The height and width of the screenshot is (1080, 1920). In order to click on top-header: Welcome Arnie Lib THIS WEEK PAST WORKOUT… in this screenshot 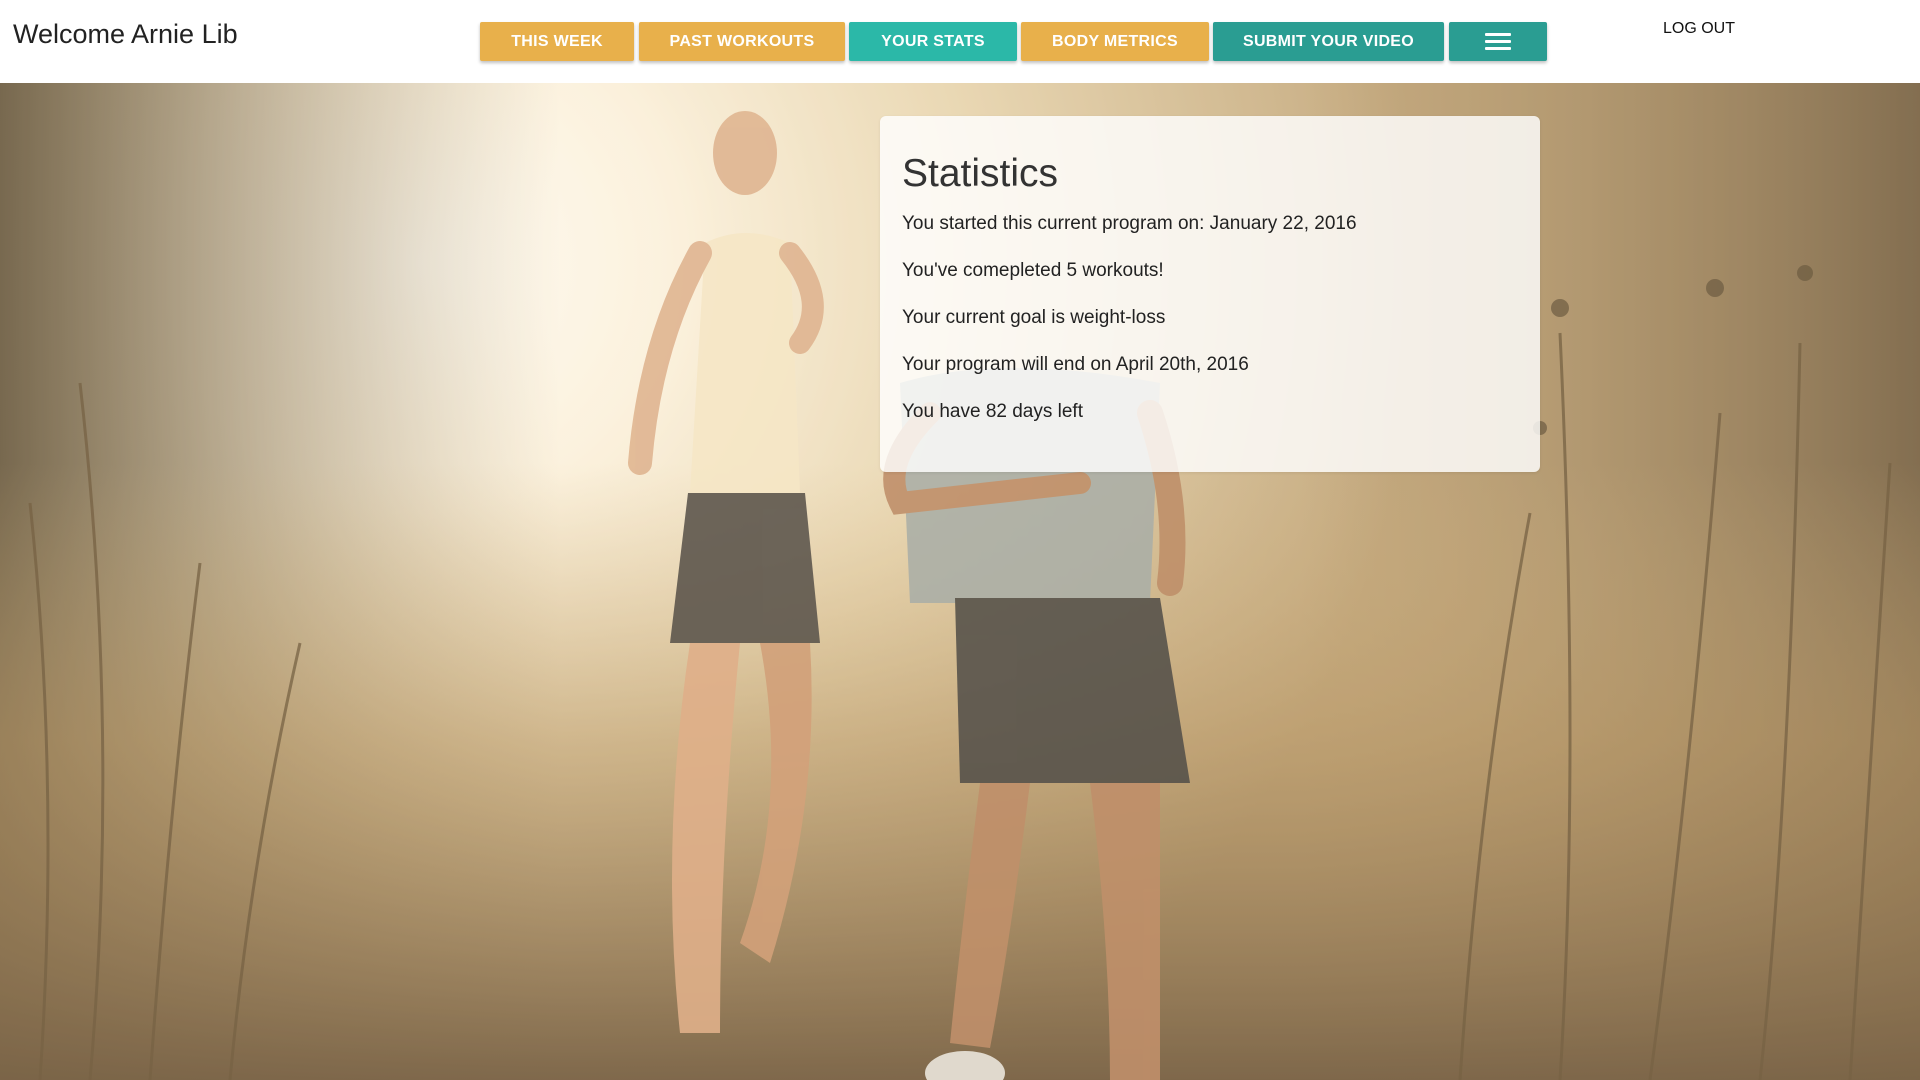, I will do `click(960, 41)`.